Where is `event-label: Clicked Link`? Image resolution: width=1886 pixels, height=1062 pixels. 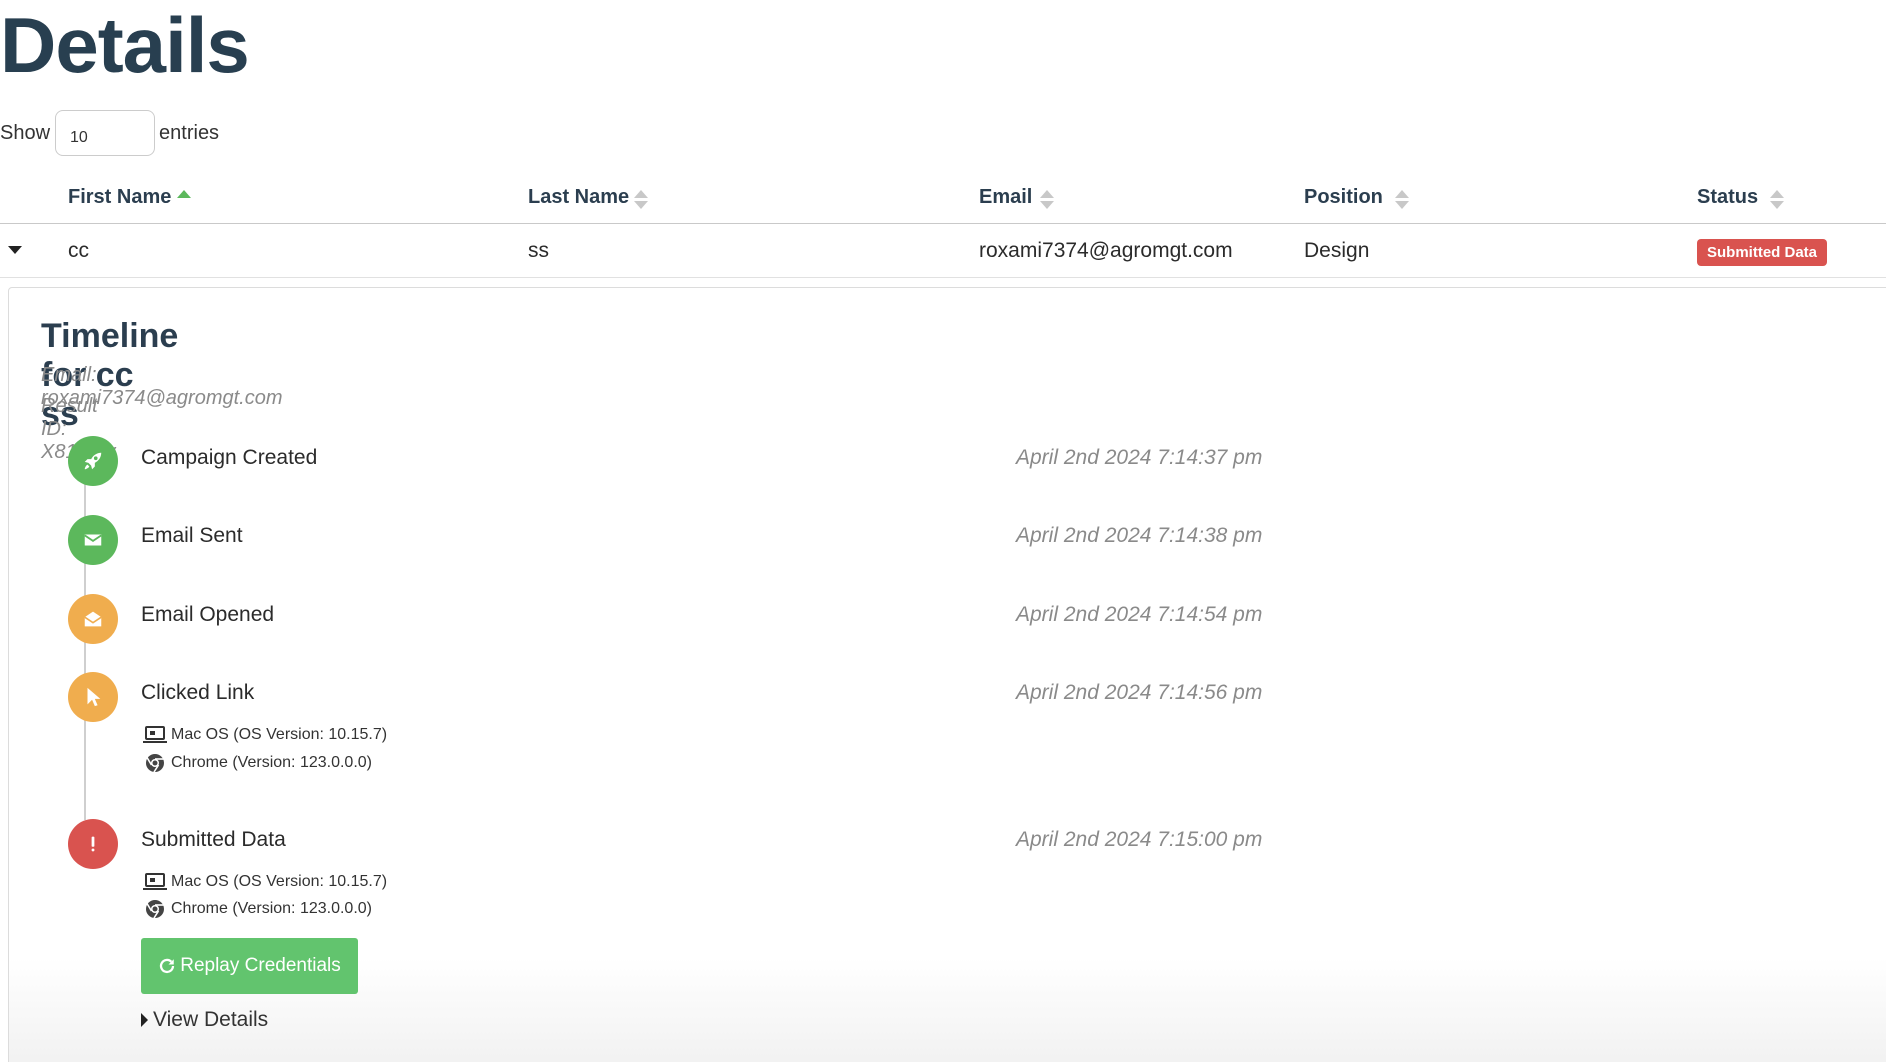
event-label: Clicked Link is located at coordinates (198, 692).